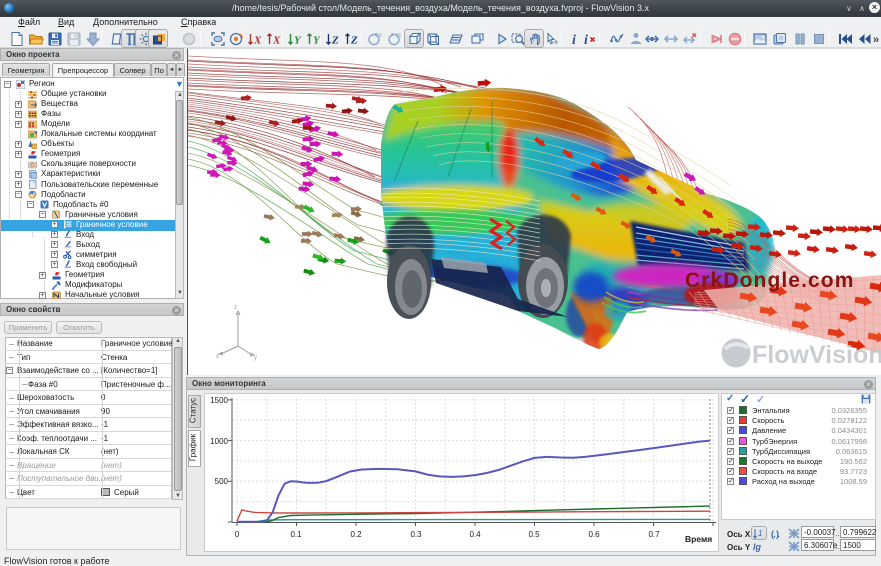  Describe the element at coordinates (757, 547) in the screenshot. I see `svg-text: lg` at that location.